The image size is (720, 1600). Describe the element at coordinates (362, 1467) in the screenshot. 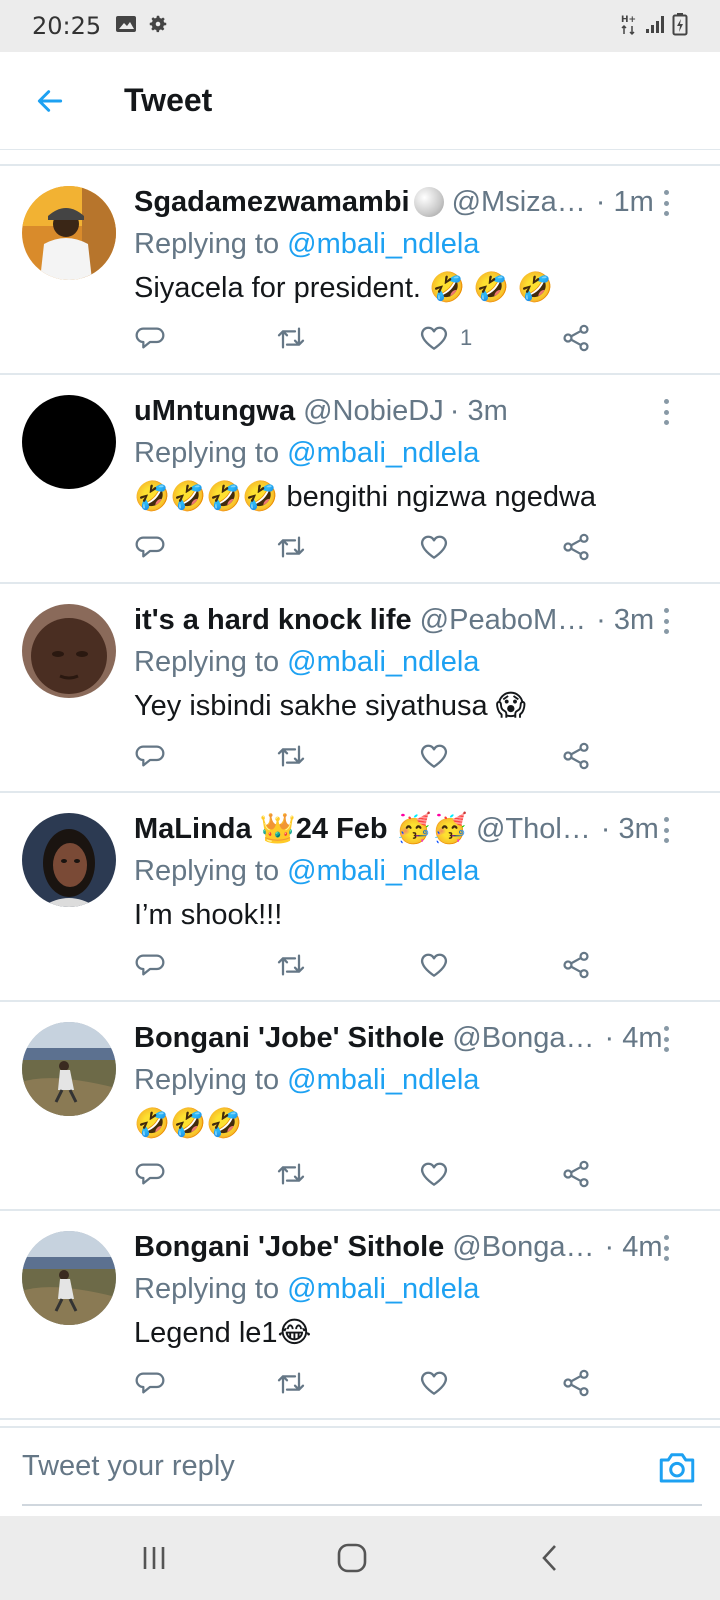

I see `reply-input` at that location.